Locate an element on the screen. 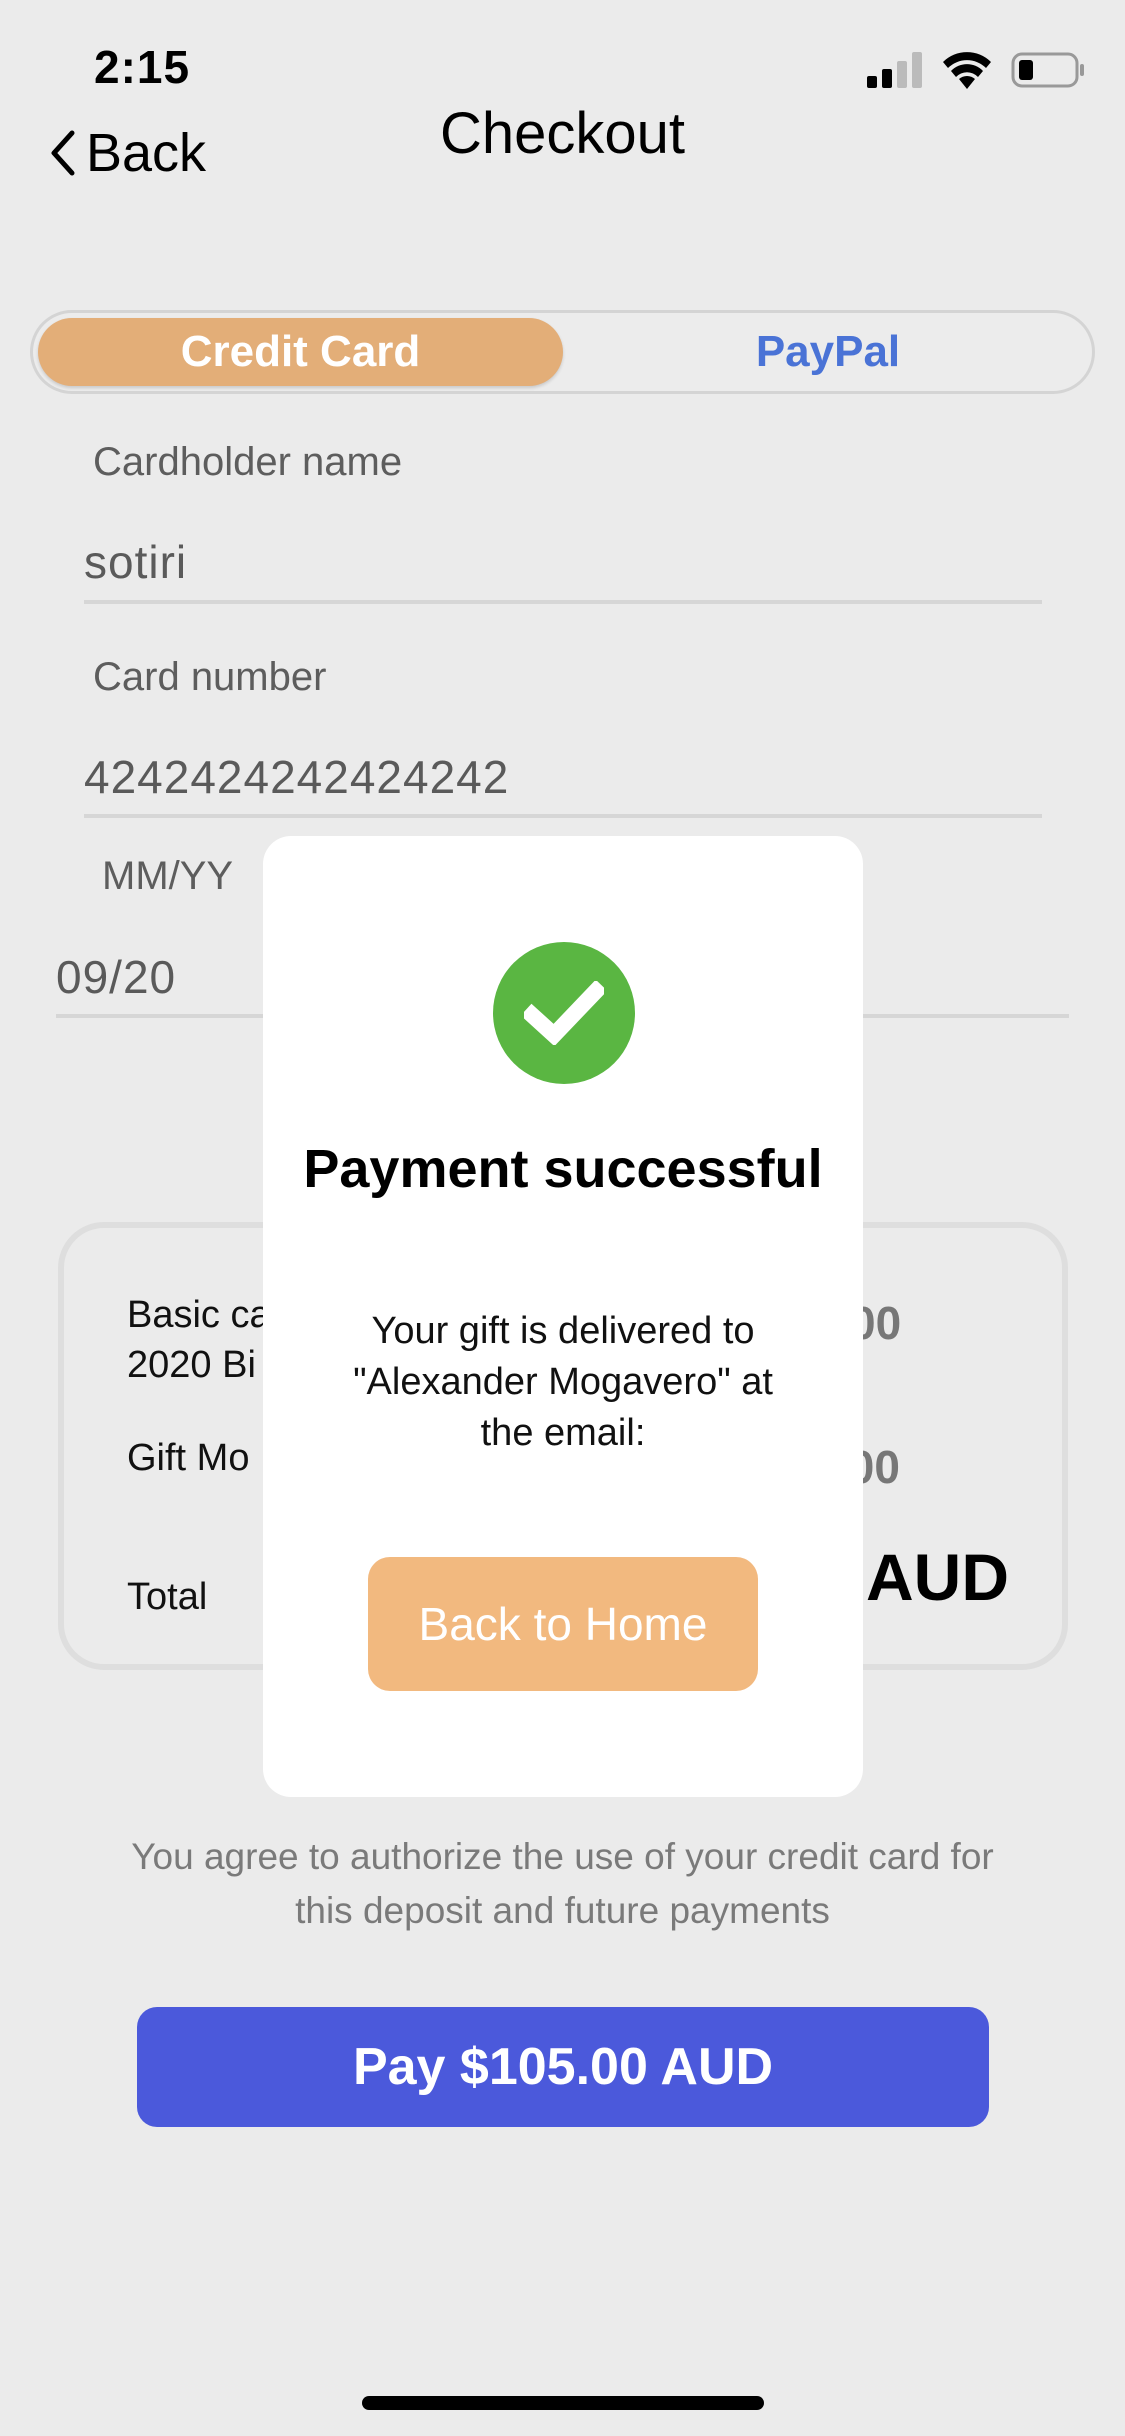 Image resolution: width=1125 pixels, height=2436 pixels. cardholder-underline is located at coordinates (563, 602).